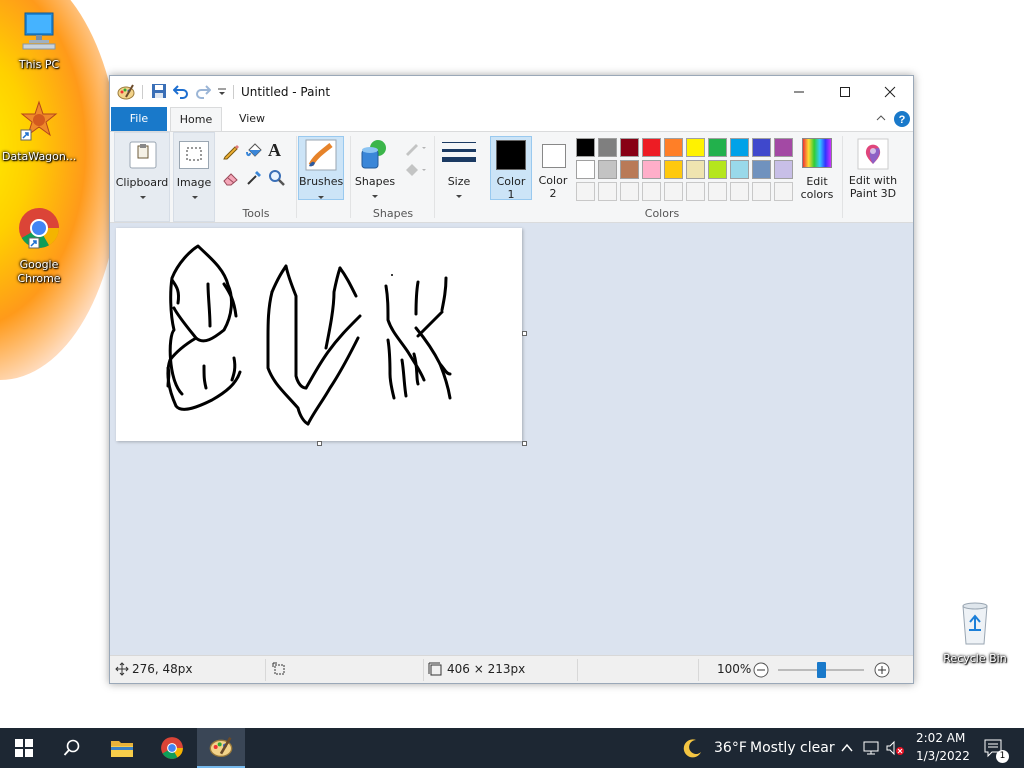 The height and width of the screenshot is (768, 1024). I want to click on color2-button: Color 2, so click(553, 168).